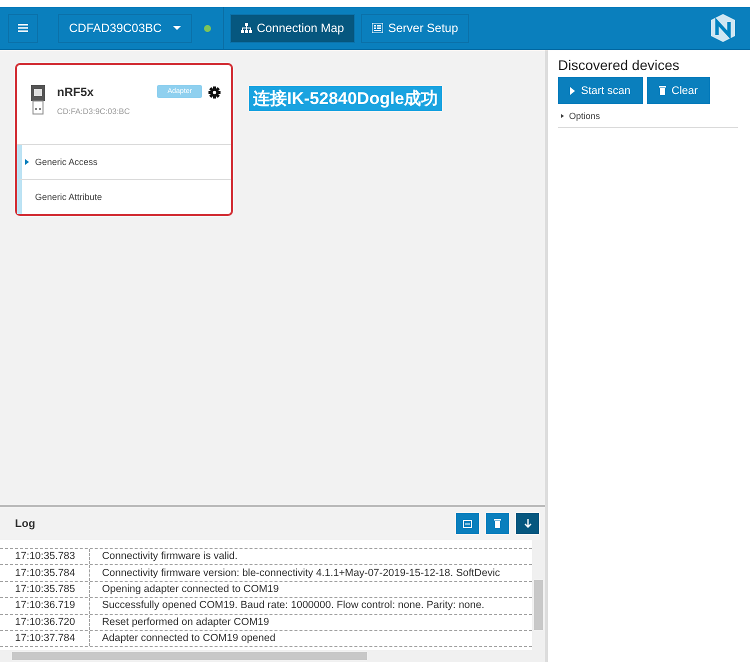 The height and width of the screenshot is (662, 750). What do you see at coordinates (124, 162) in the screenshot?
I see `service-row: Generic Access` at bounding box center [124, 162].